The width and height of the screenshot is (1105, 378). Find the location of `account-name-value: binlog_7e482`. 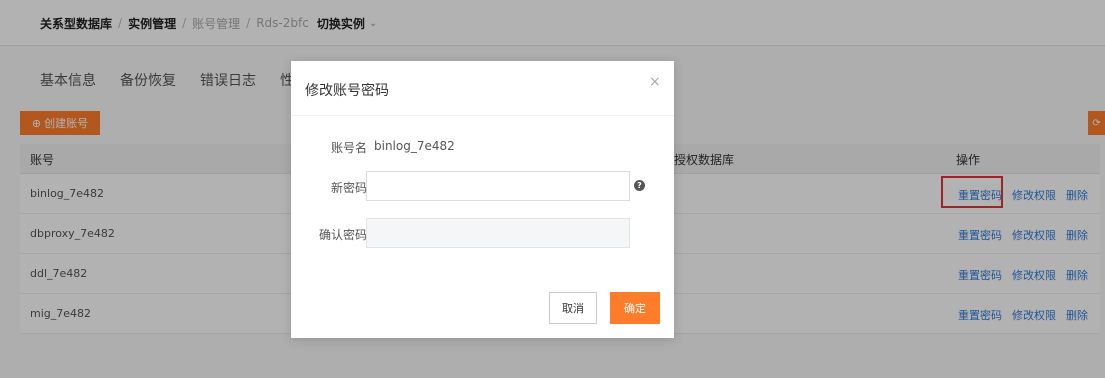

account-name-value: binlog_7e482 is located at coordinates (414, 146).